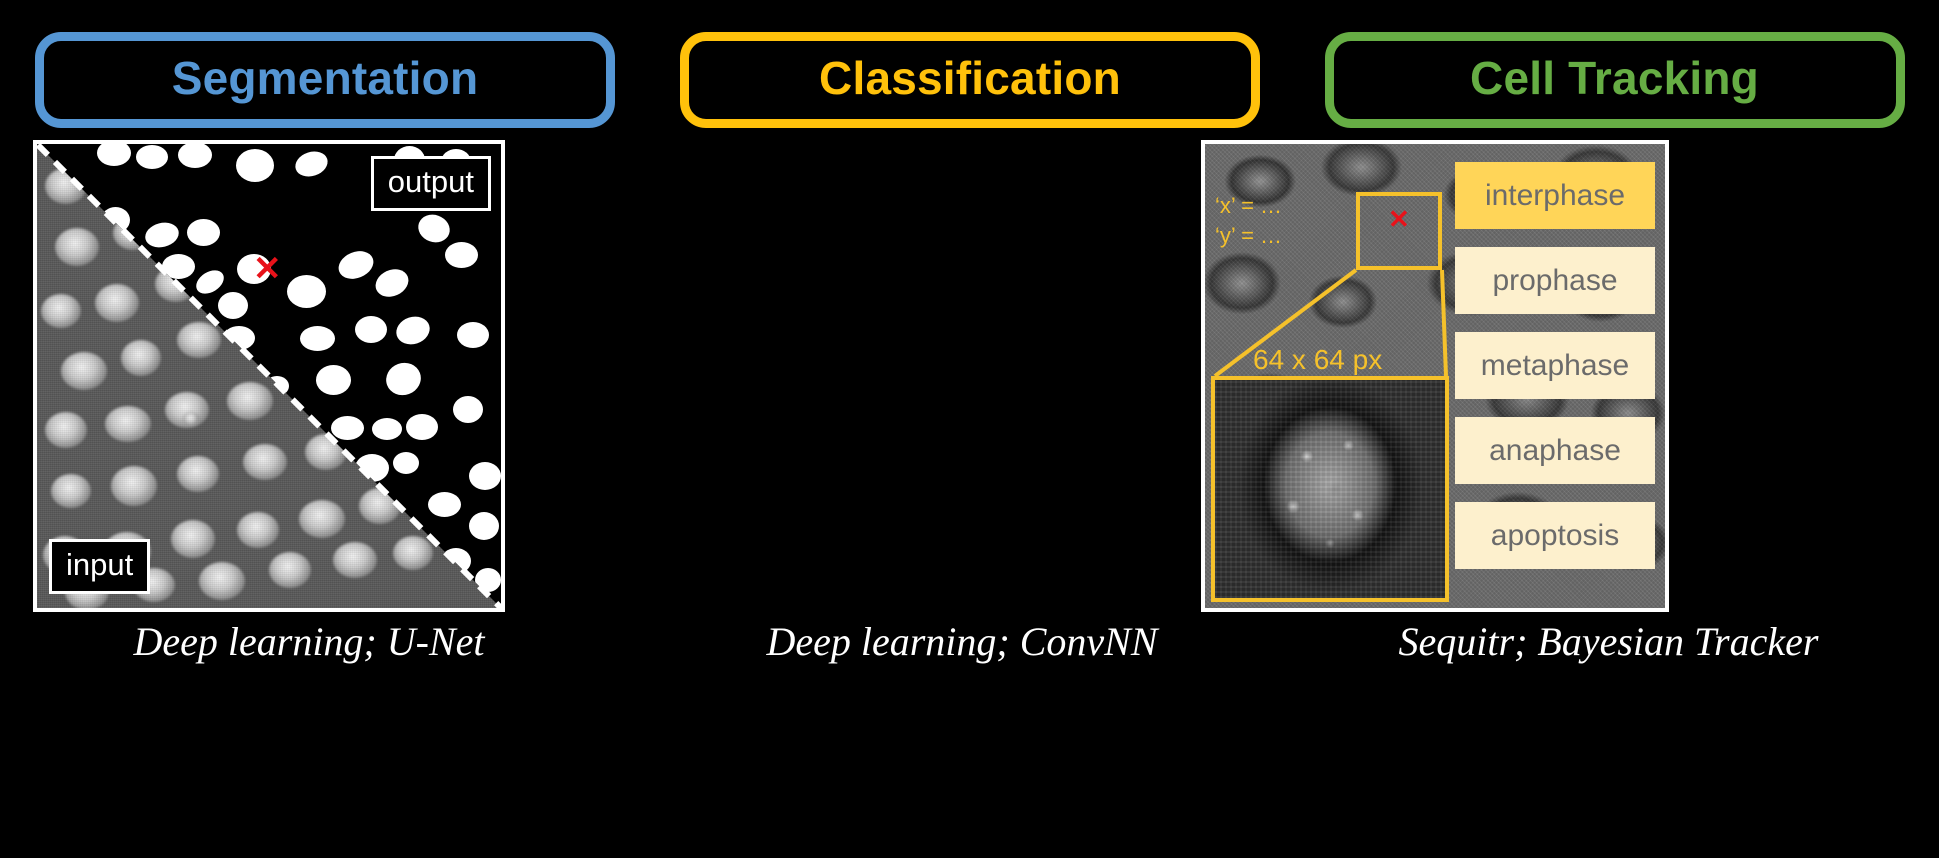  I want to click on segmentation-composite: ✕ output input, so click(269, 376).